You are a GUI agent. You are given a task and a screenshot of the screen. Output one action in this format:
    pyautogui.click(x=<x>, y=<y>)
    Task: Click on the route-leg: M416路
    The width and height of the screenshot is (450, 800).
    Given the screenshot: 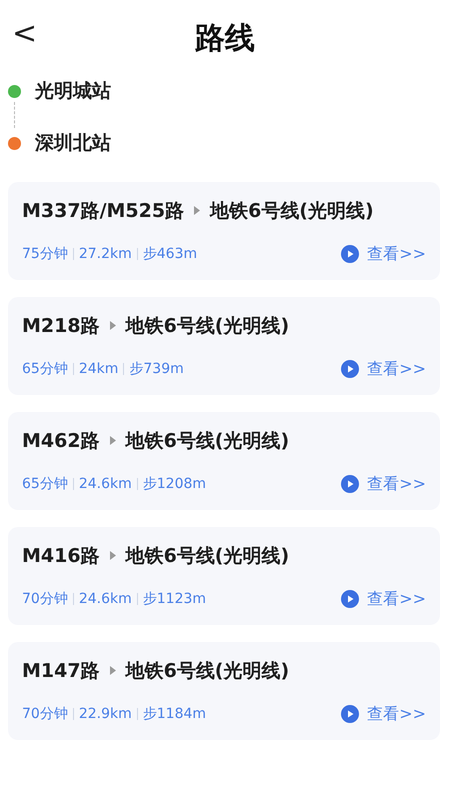 What is the action you would take?
    pyautogui.click(x=61, y=556)
    